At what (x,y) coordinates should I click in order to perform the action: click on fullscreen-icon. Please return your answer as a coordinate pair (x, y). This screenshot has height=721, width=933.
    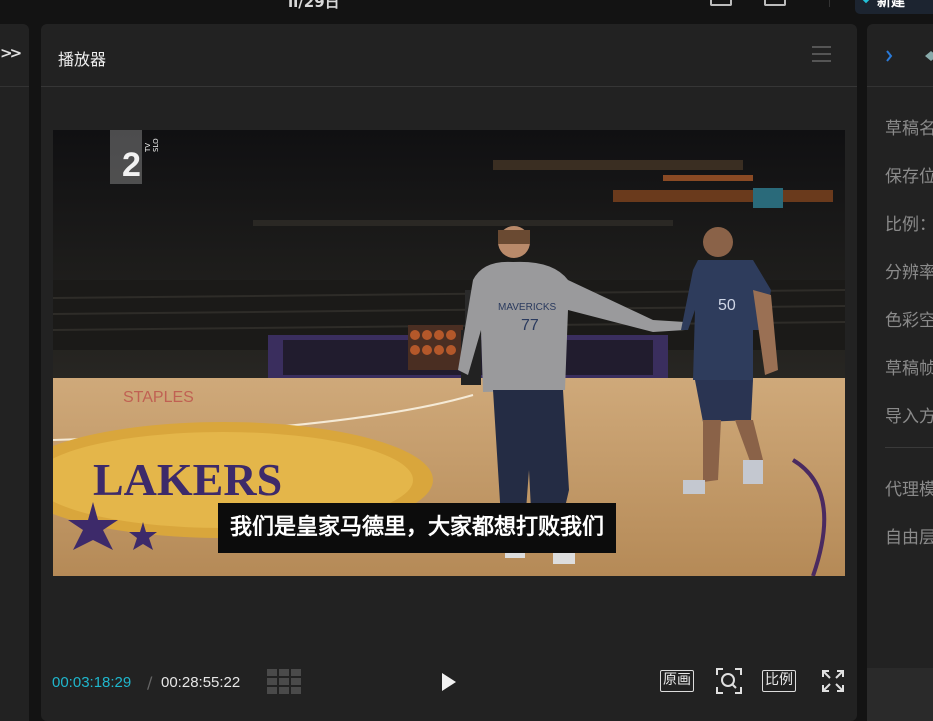
    Looking at the image, I should click on (833, 681).